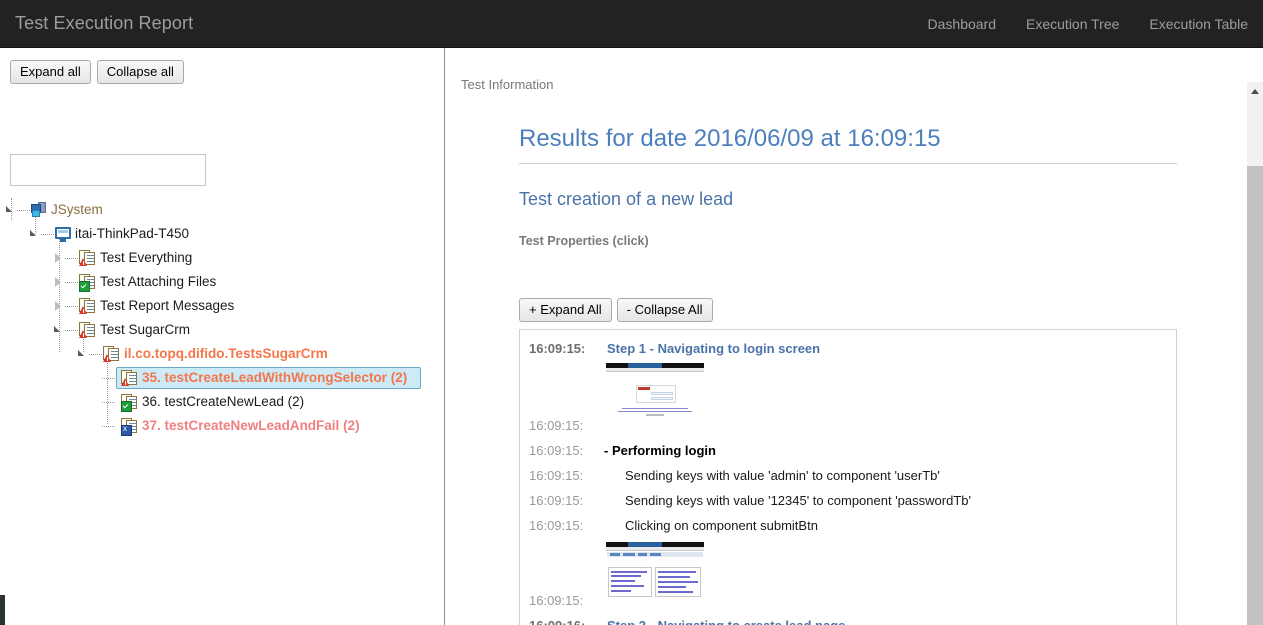  Describe the element at coordinates (565, 310) in the screenshot. I see `log-expand-all-button: + Expand All` at that location.